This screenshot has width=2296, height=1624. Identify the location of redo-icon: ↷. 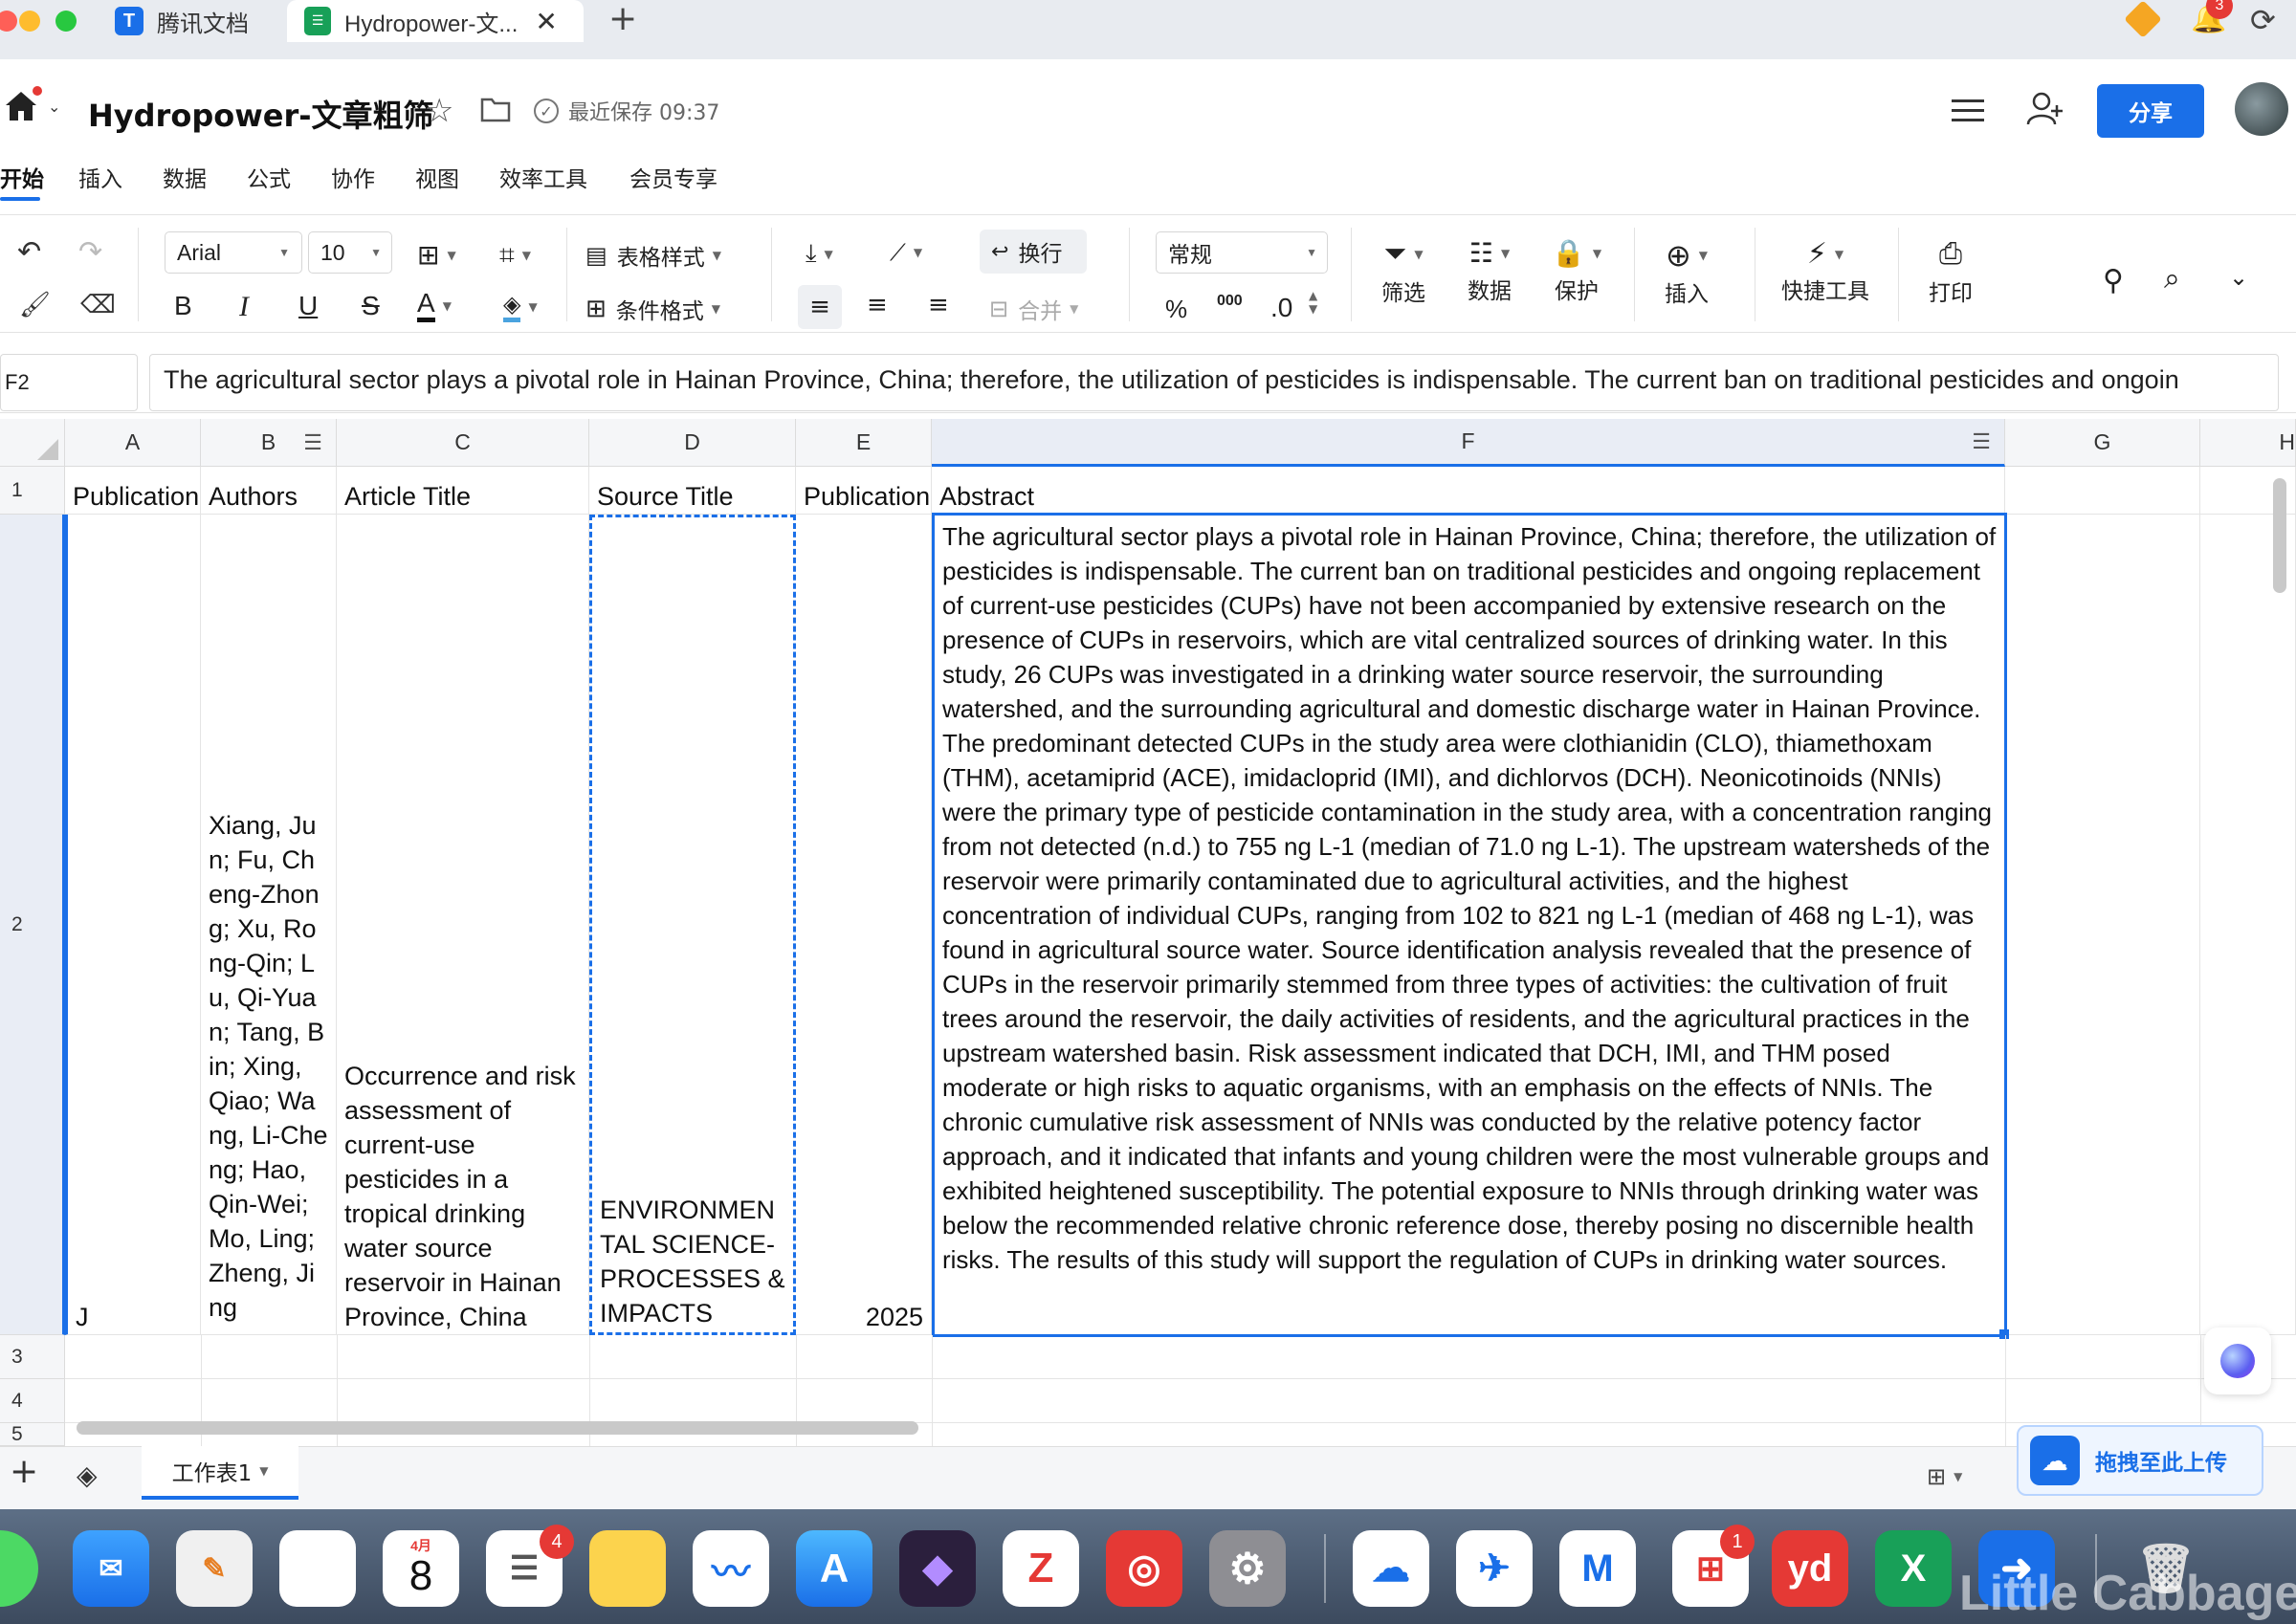
(90, 252).